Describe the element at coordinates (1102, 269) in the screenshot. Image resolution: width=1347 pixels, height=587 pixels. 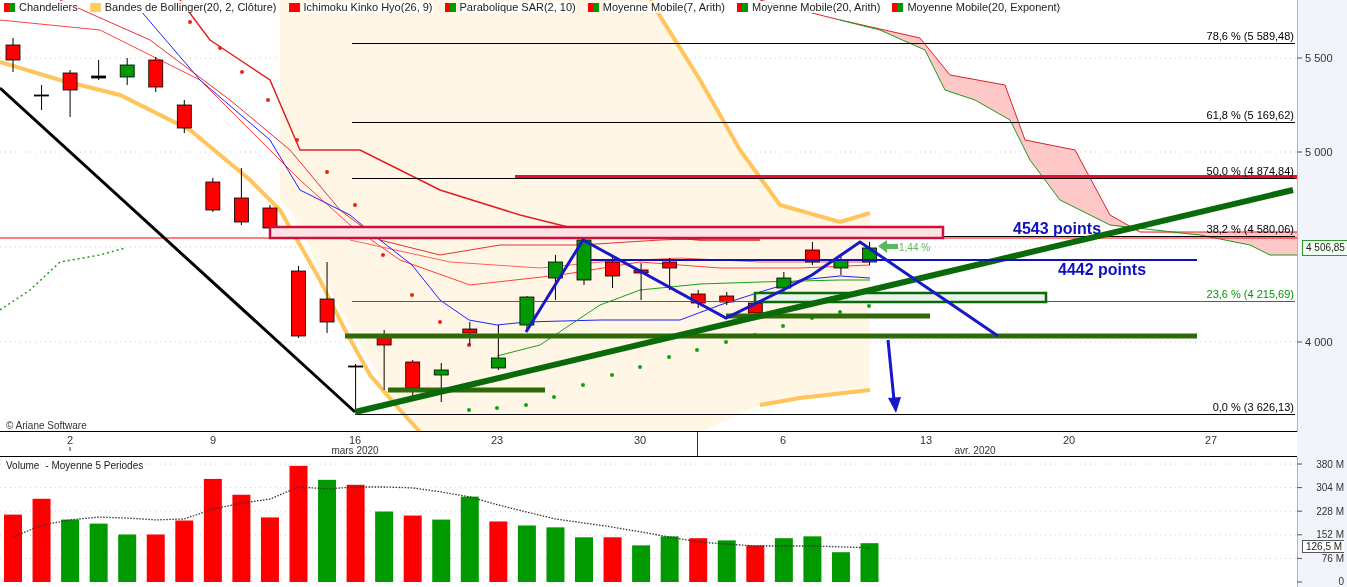
I see `support-label: 4442 points` at that location.